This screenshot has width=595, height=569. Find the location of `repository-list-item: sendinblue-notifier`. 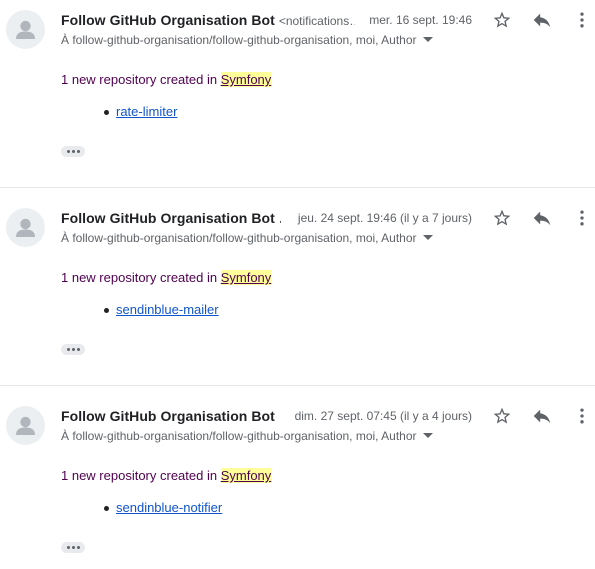

repository-list-item: sendinblue-notifier is located at coordinates (163, 508).